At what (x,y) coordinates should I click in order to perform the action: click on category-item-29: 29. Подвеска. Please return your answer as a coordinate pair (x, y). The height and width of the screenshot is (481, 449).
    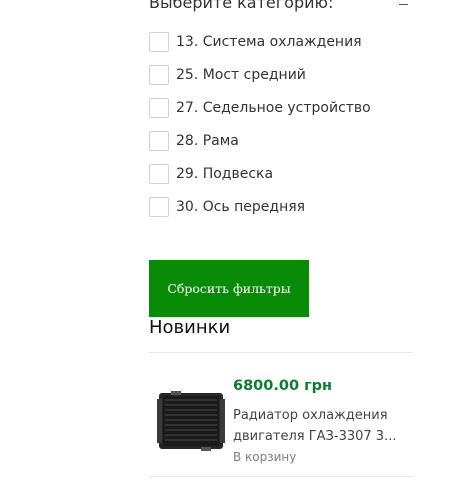
    Looking at the image, I should click on (280, 180).